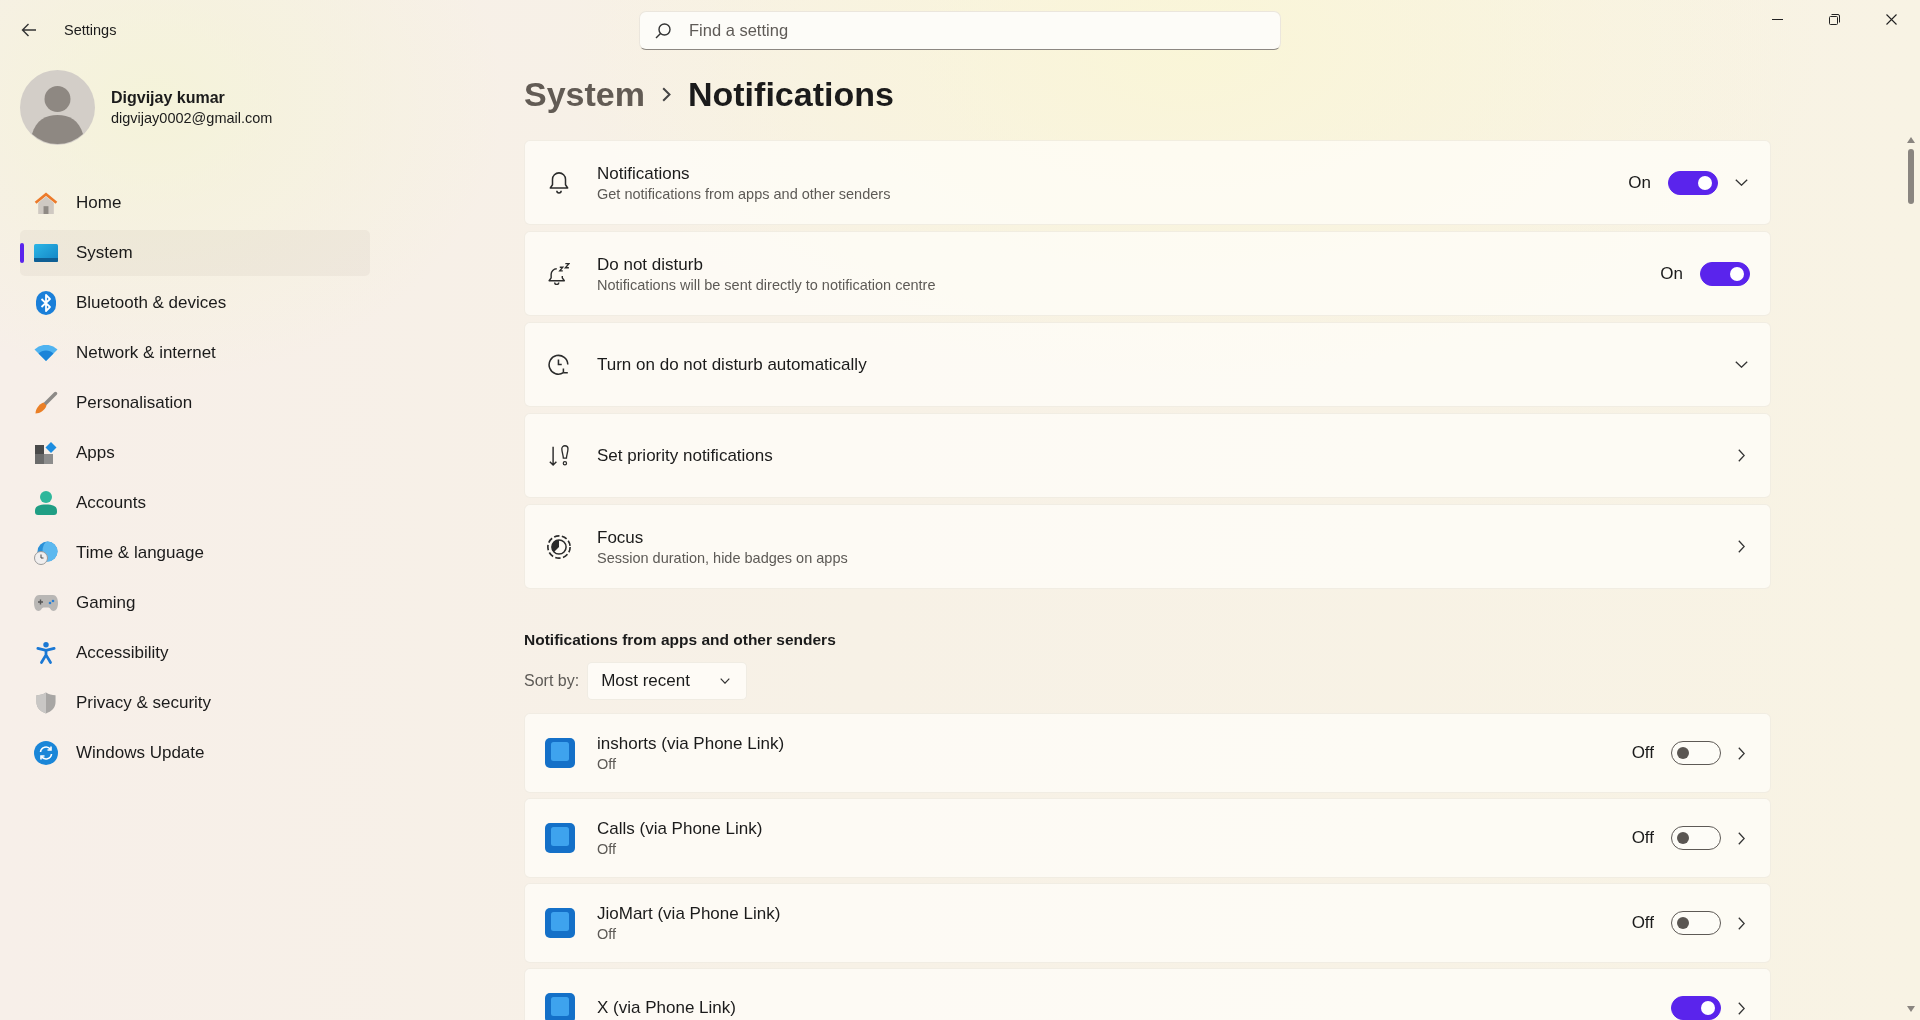 The height and width of the screenshot is (1020, 1920). Describe the element at coordinates (767, 284) in the screenshot. I see `setting-description: Notifications will be sent directly to notification centre` at that location.